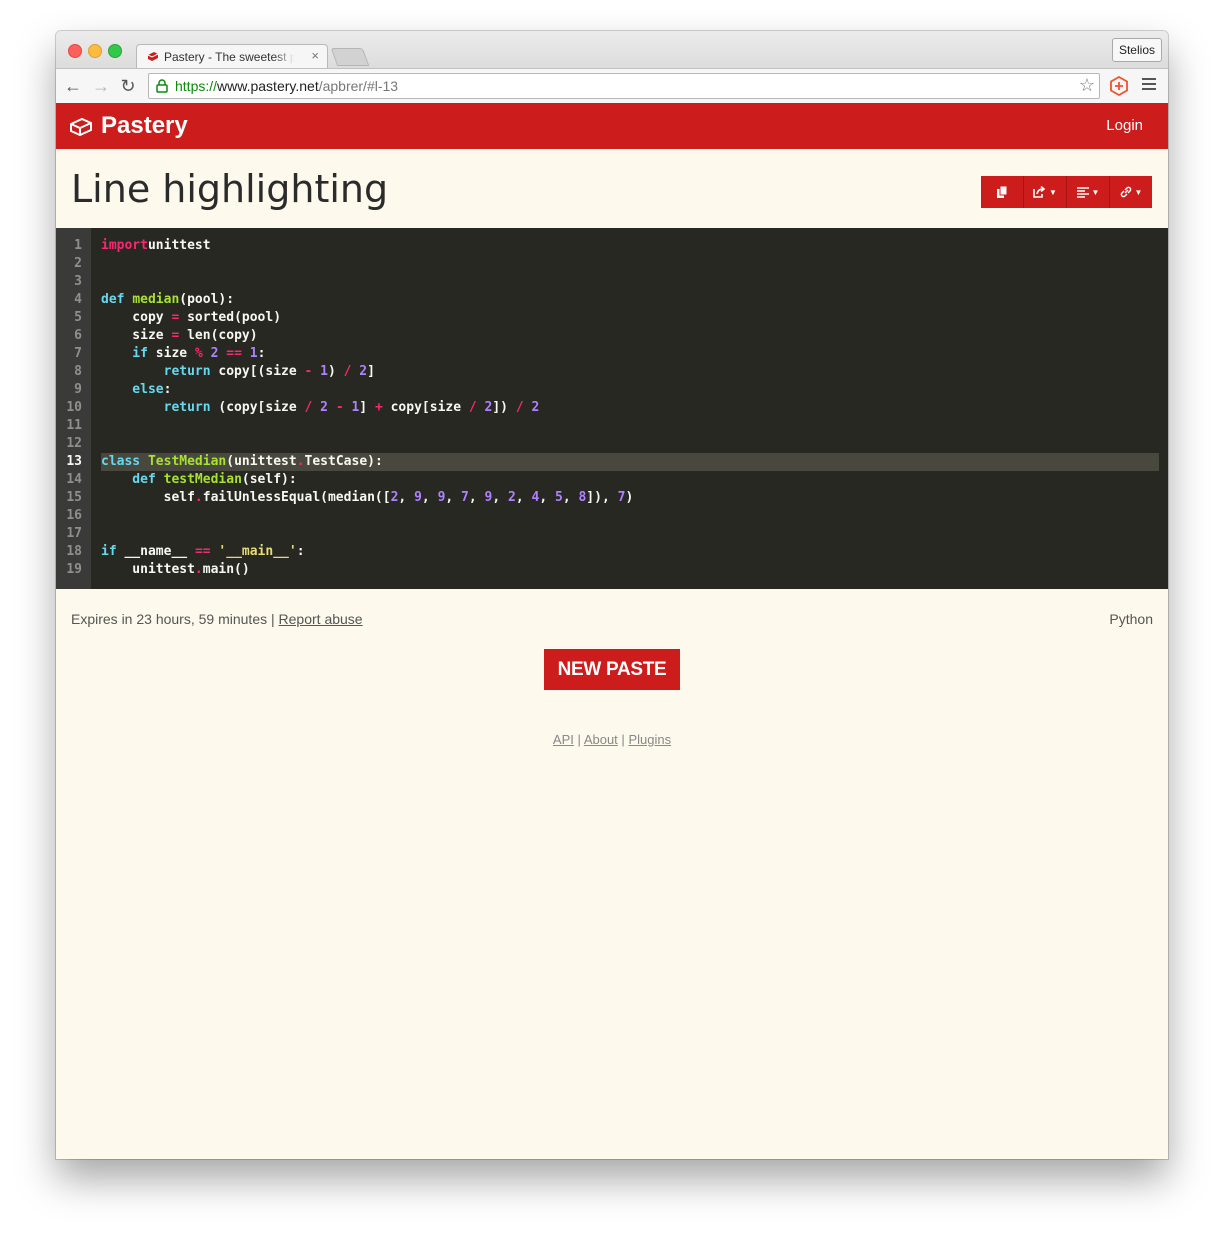 Image resolution: width=1224 pixels, height=1239 pixels. Describe the element at coordinates (69, 282) in the screenshot. I see `line-number: 3` at that location.